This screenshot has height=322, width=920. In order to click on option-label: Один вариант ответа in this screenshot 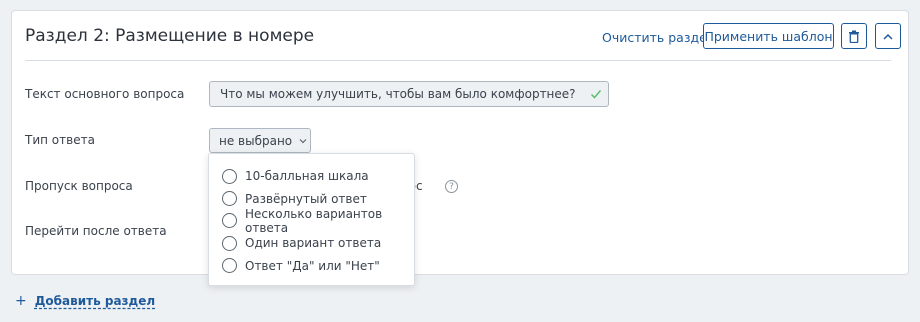, I will do `click(313, 243)`.